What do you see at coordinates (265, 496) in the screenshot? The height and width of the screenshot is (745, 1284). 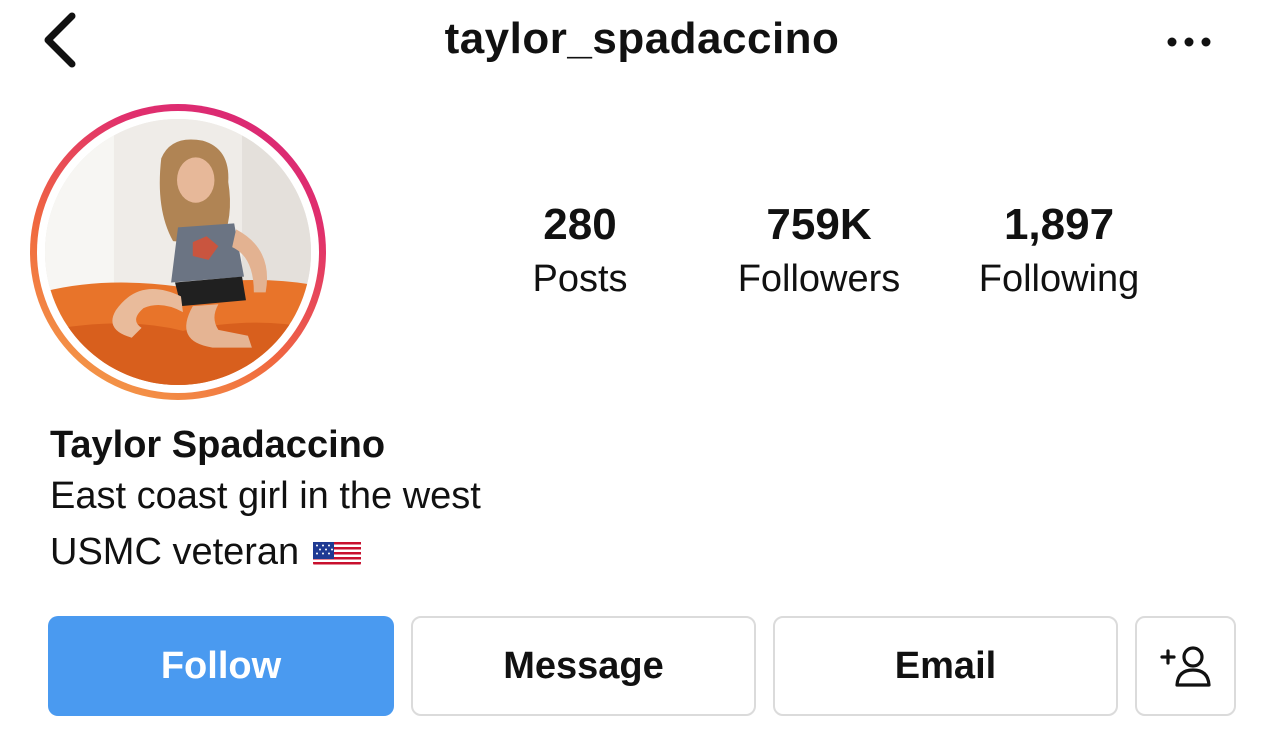 I see `bio-line-1: East coast girl in the west` at bounding box center [265, 496].